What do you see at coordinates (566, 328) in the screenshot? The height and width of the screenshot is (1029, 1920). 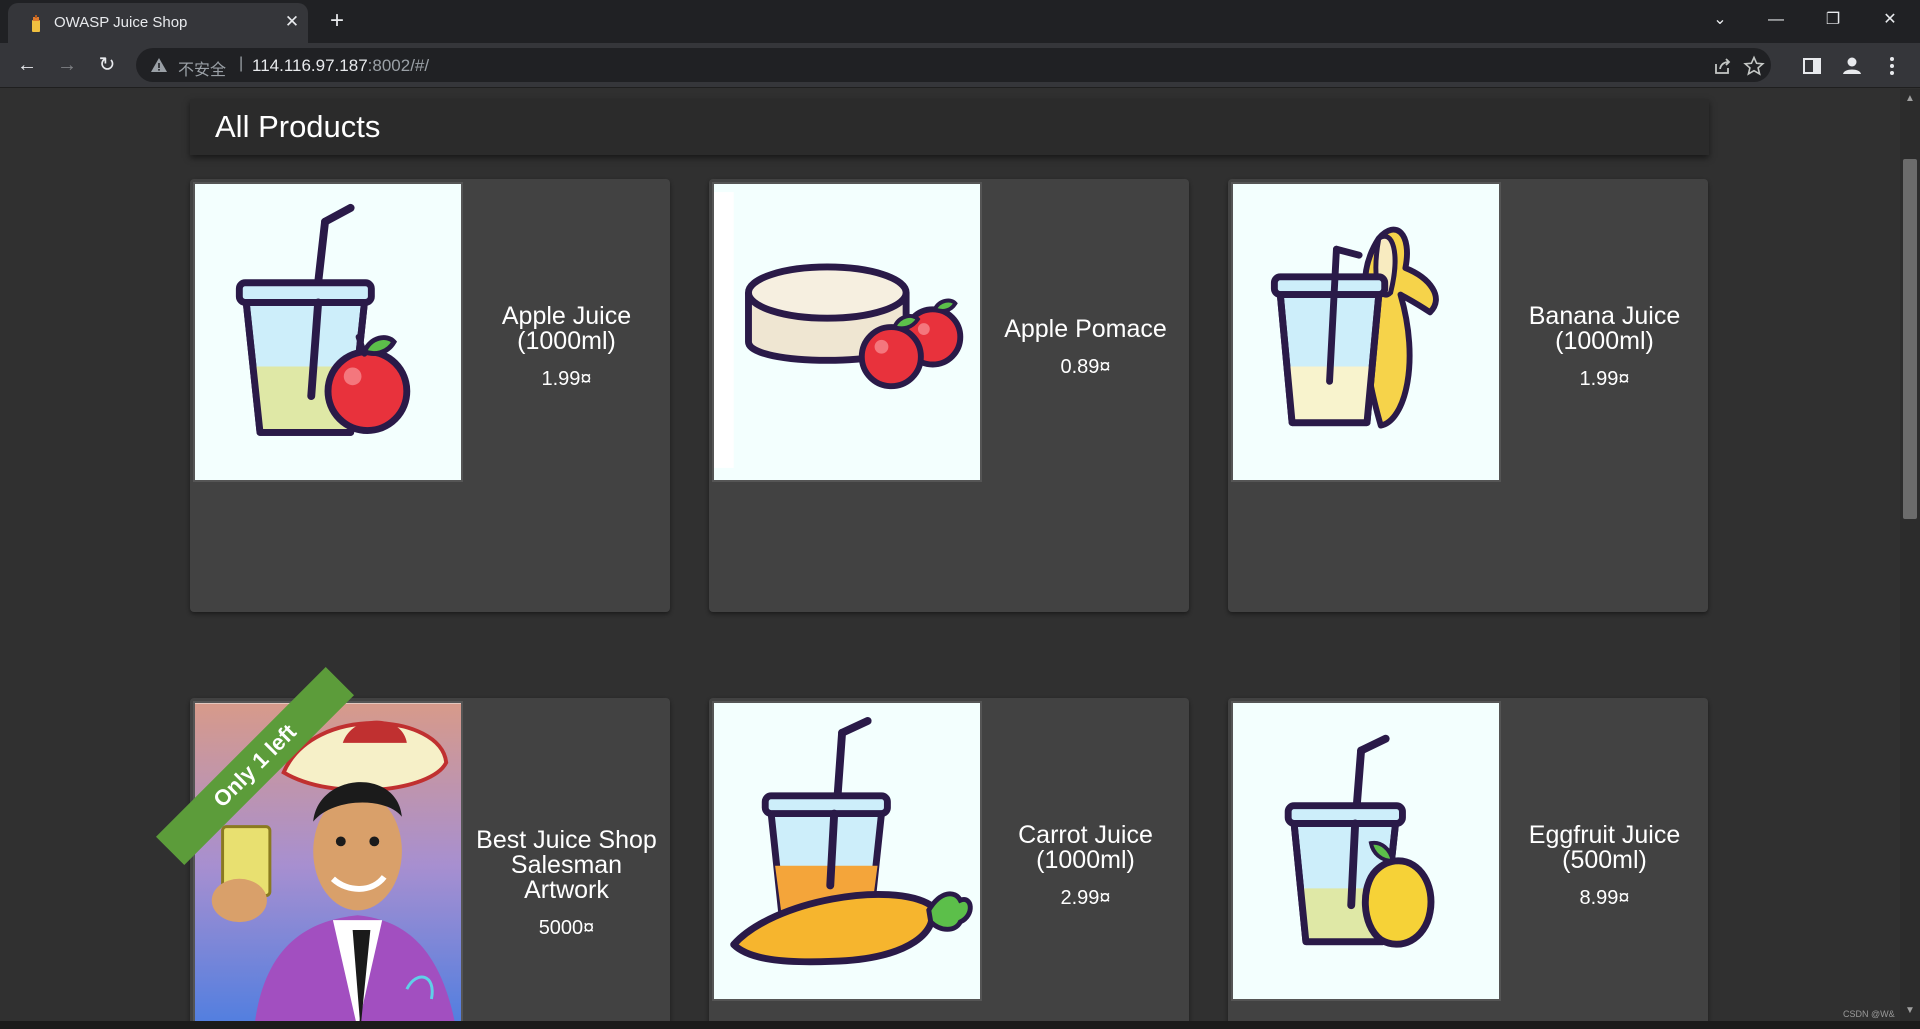 I see `product-name: Apple Juice (1000ml)` at bounding box center [566, 328].